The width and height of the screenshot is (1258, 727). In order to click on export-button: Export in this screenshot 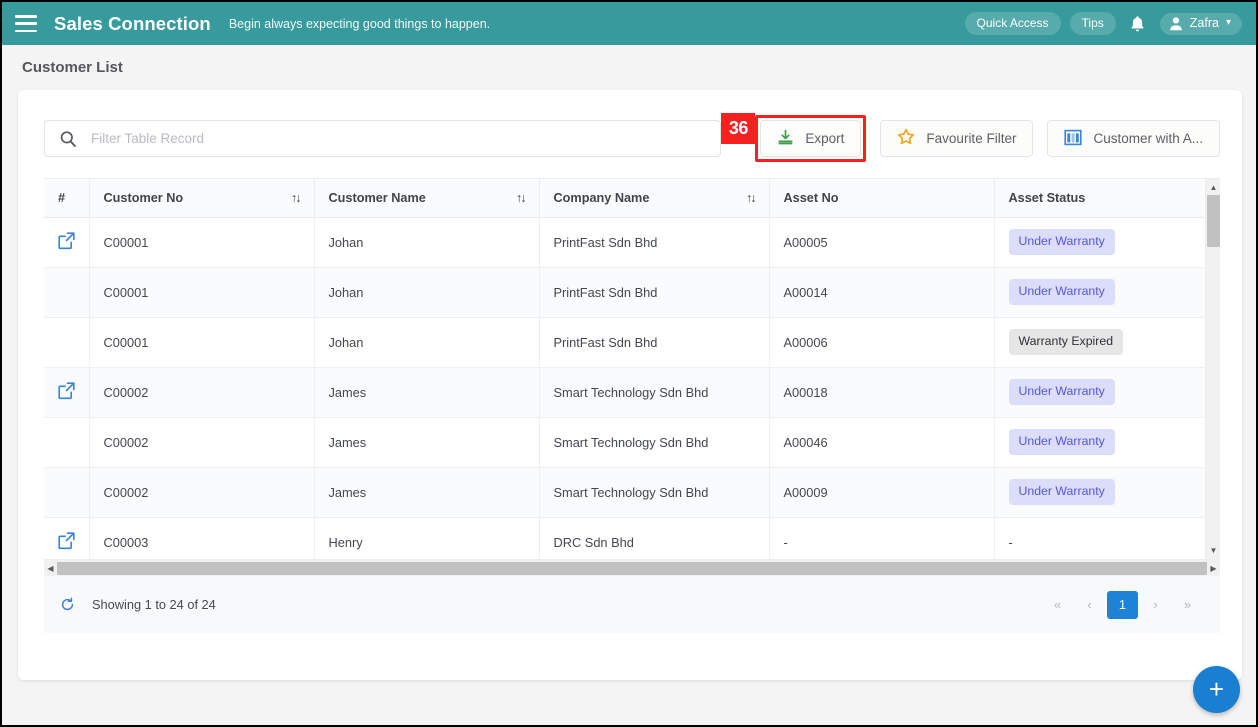, I will do `click(811, 138)`.